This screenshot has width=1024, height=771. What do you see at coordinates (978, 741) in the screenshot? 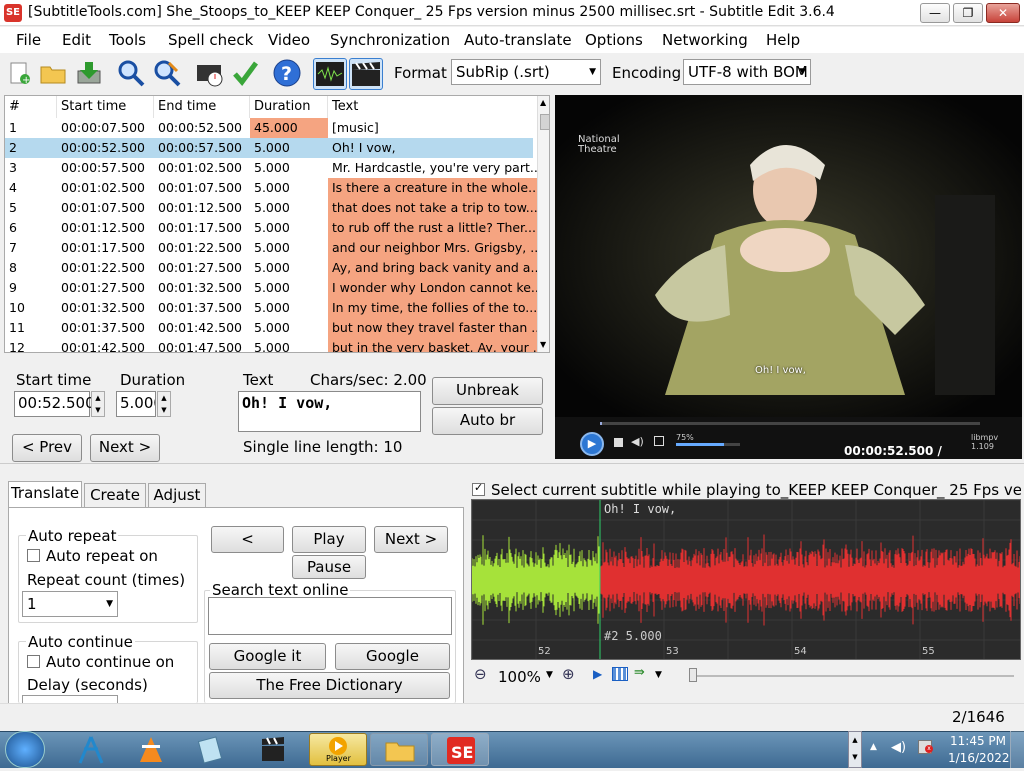
I see `clock-time: 11:45 PM` at bounding box center [978, 741].